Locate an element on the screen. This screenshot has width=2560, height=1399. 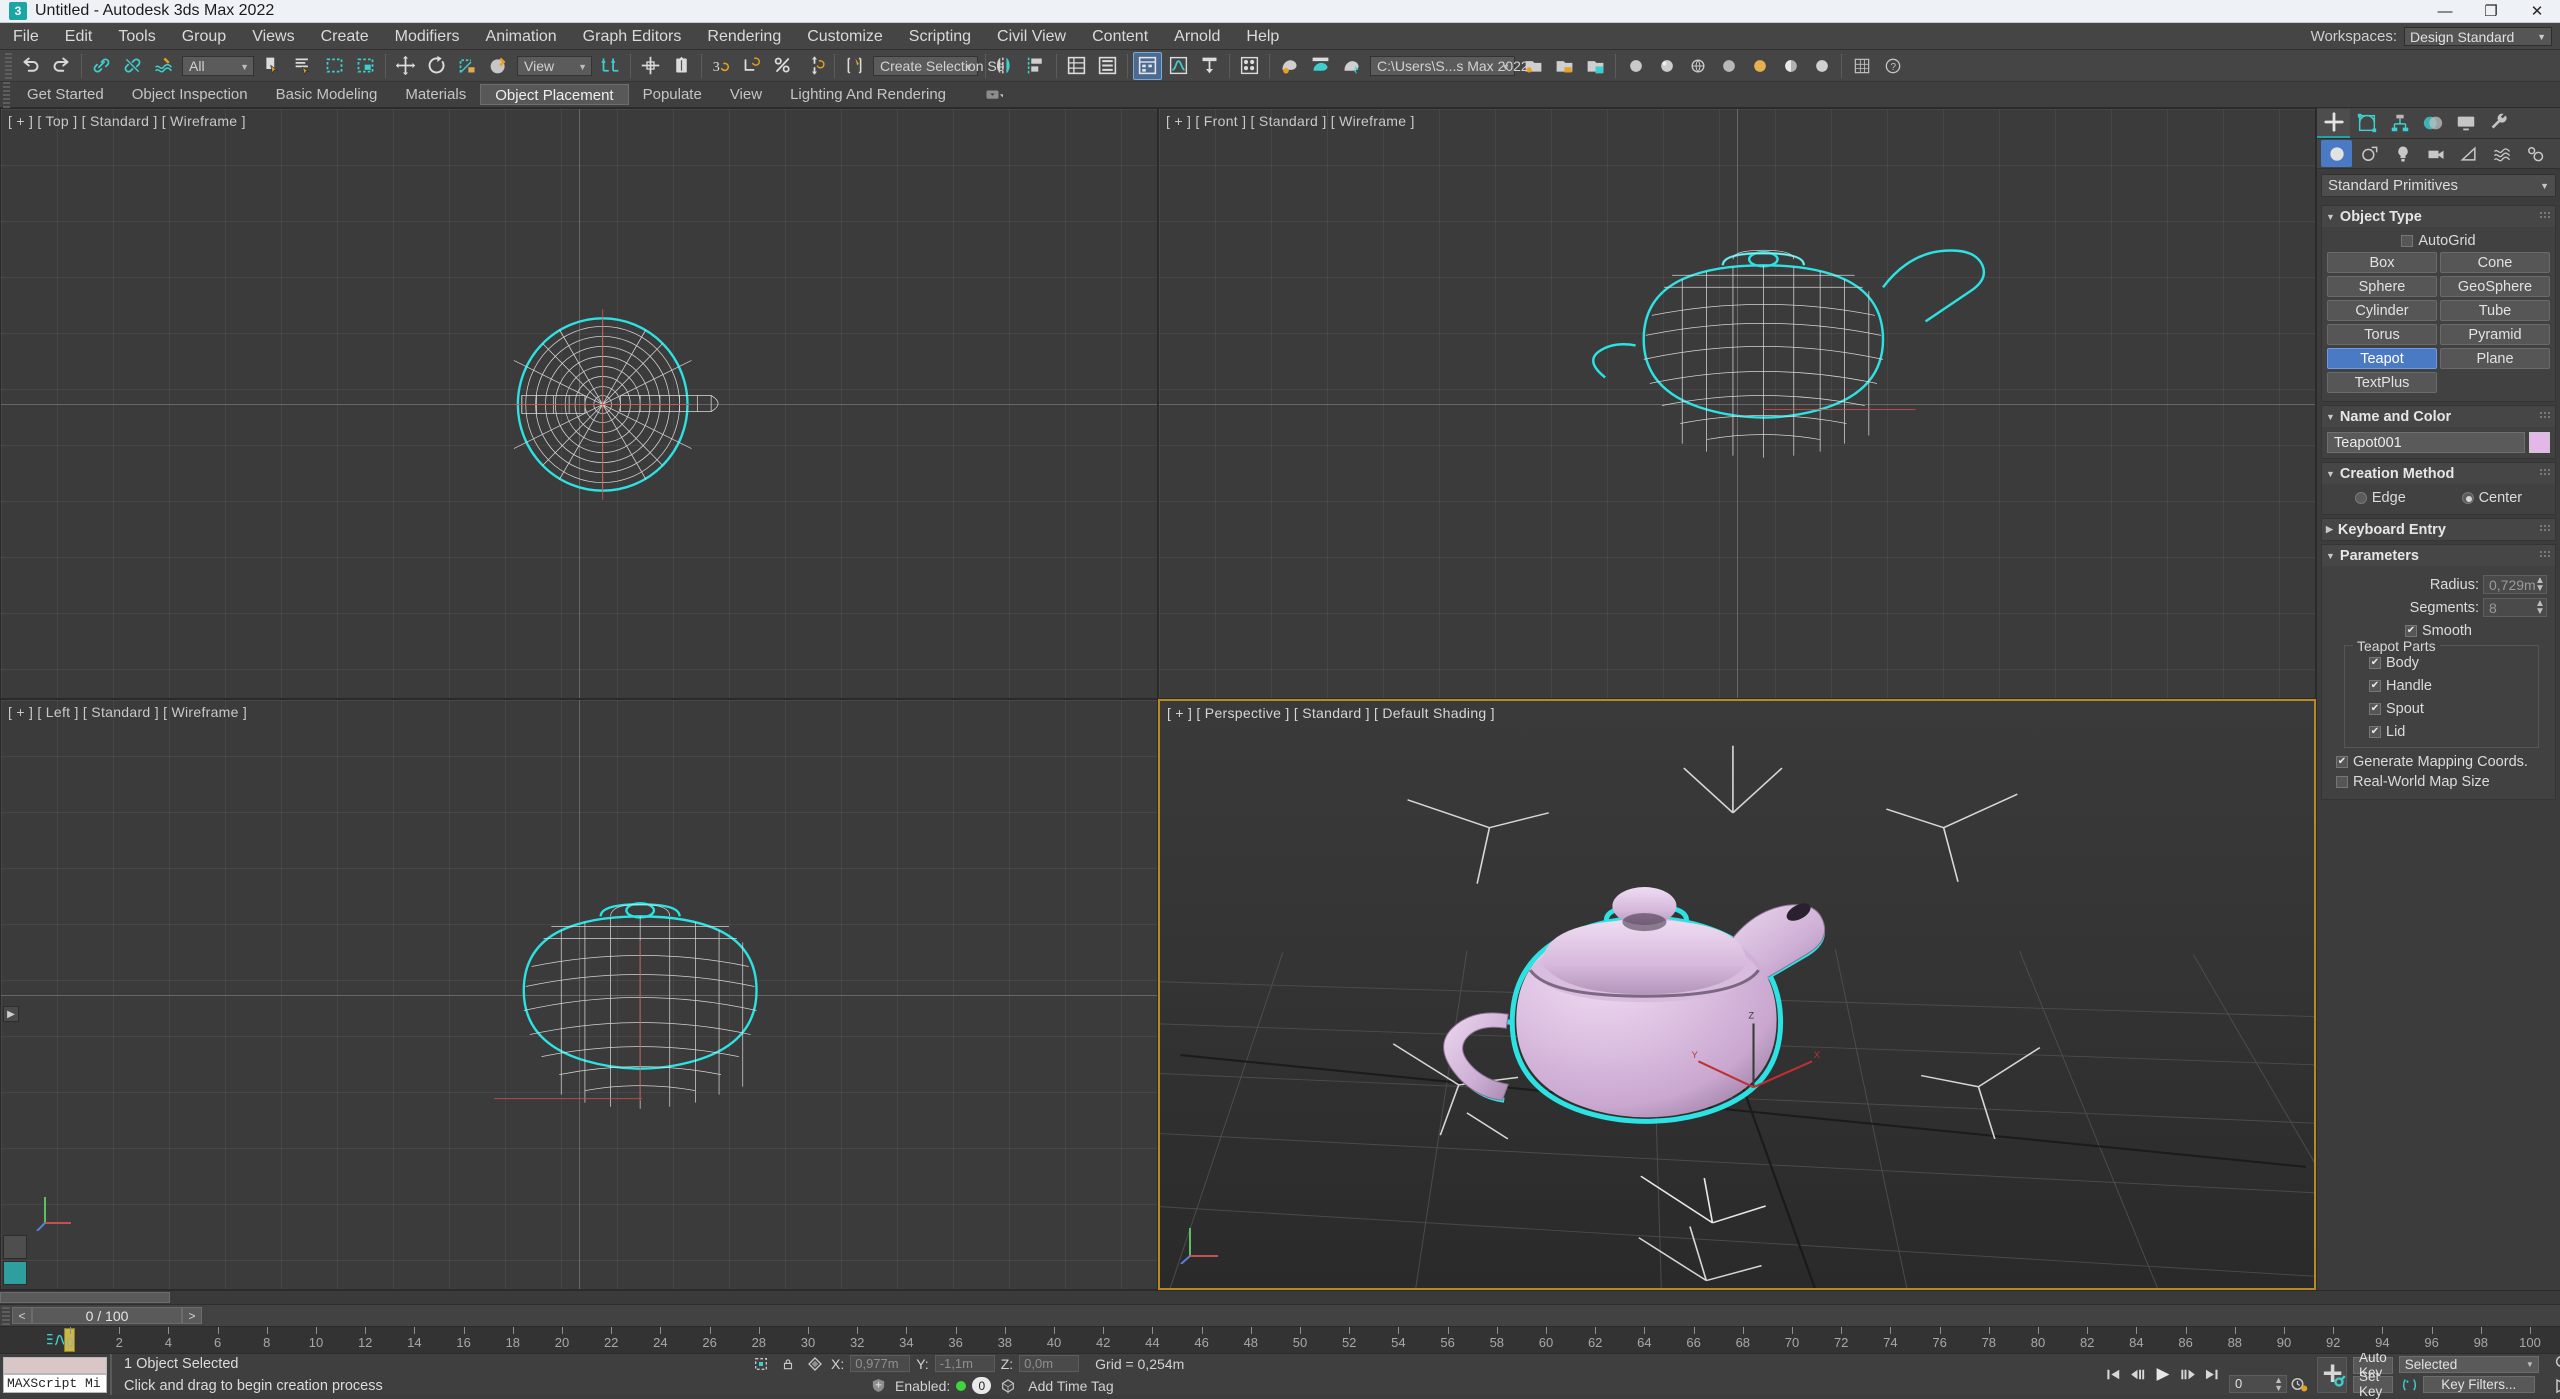
menu-arnold: Arnold is located at coordinates (1197, 36).